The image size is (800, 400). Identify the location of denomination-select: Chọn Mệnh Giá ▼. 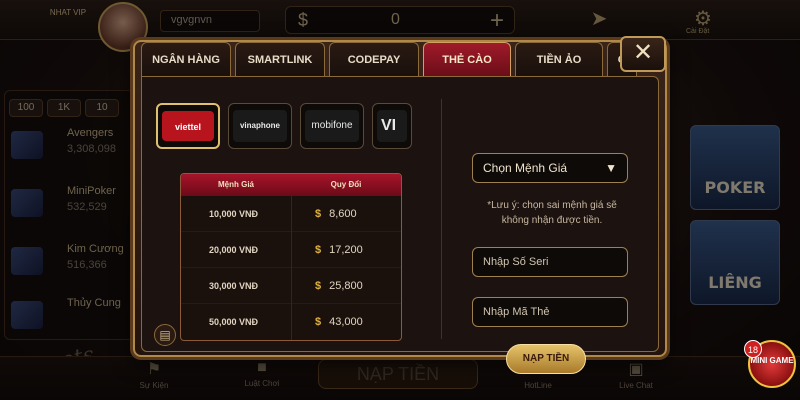
(550, 168).